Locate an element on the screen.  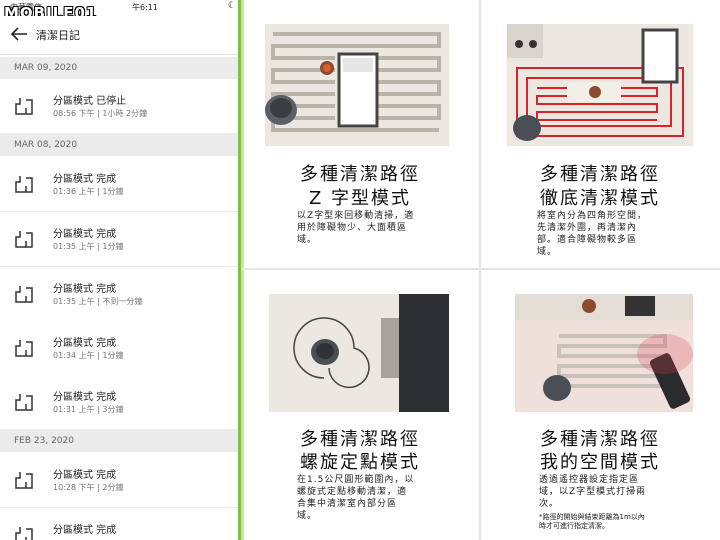
my-space-illustration is located at coordinates (604, 353).